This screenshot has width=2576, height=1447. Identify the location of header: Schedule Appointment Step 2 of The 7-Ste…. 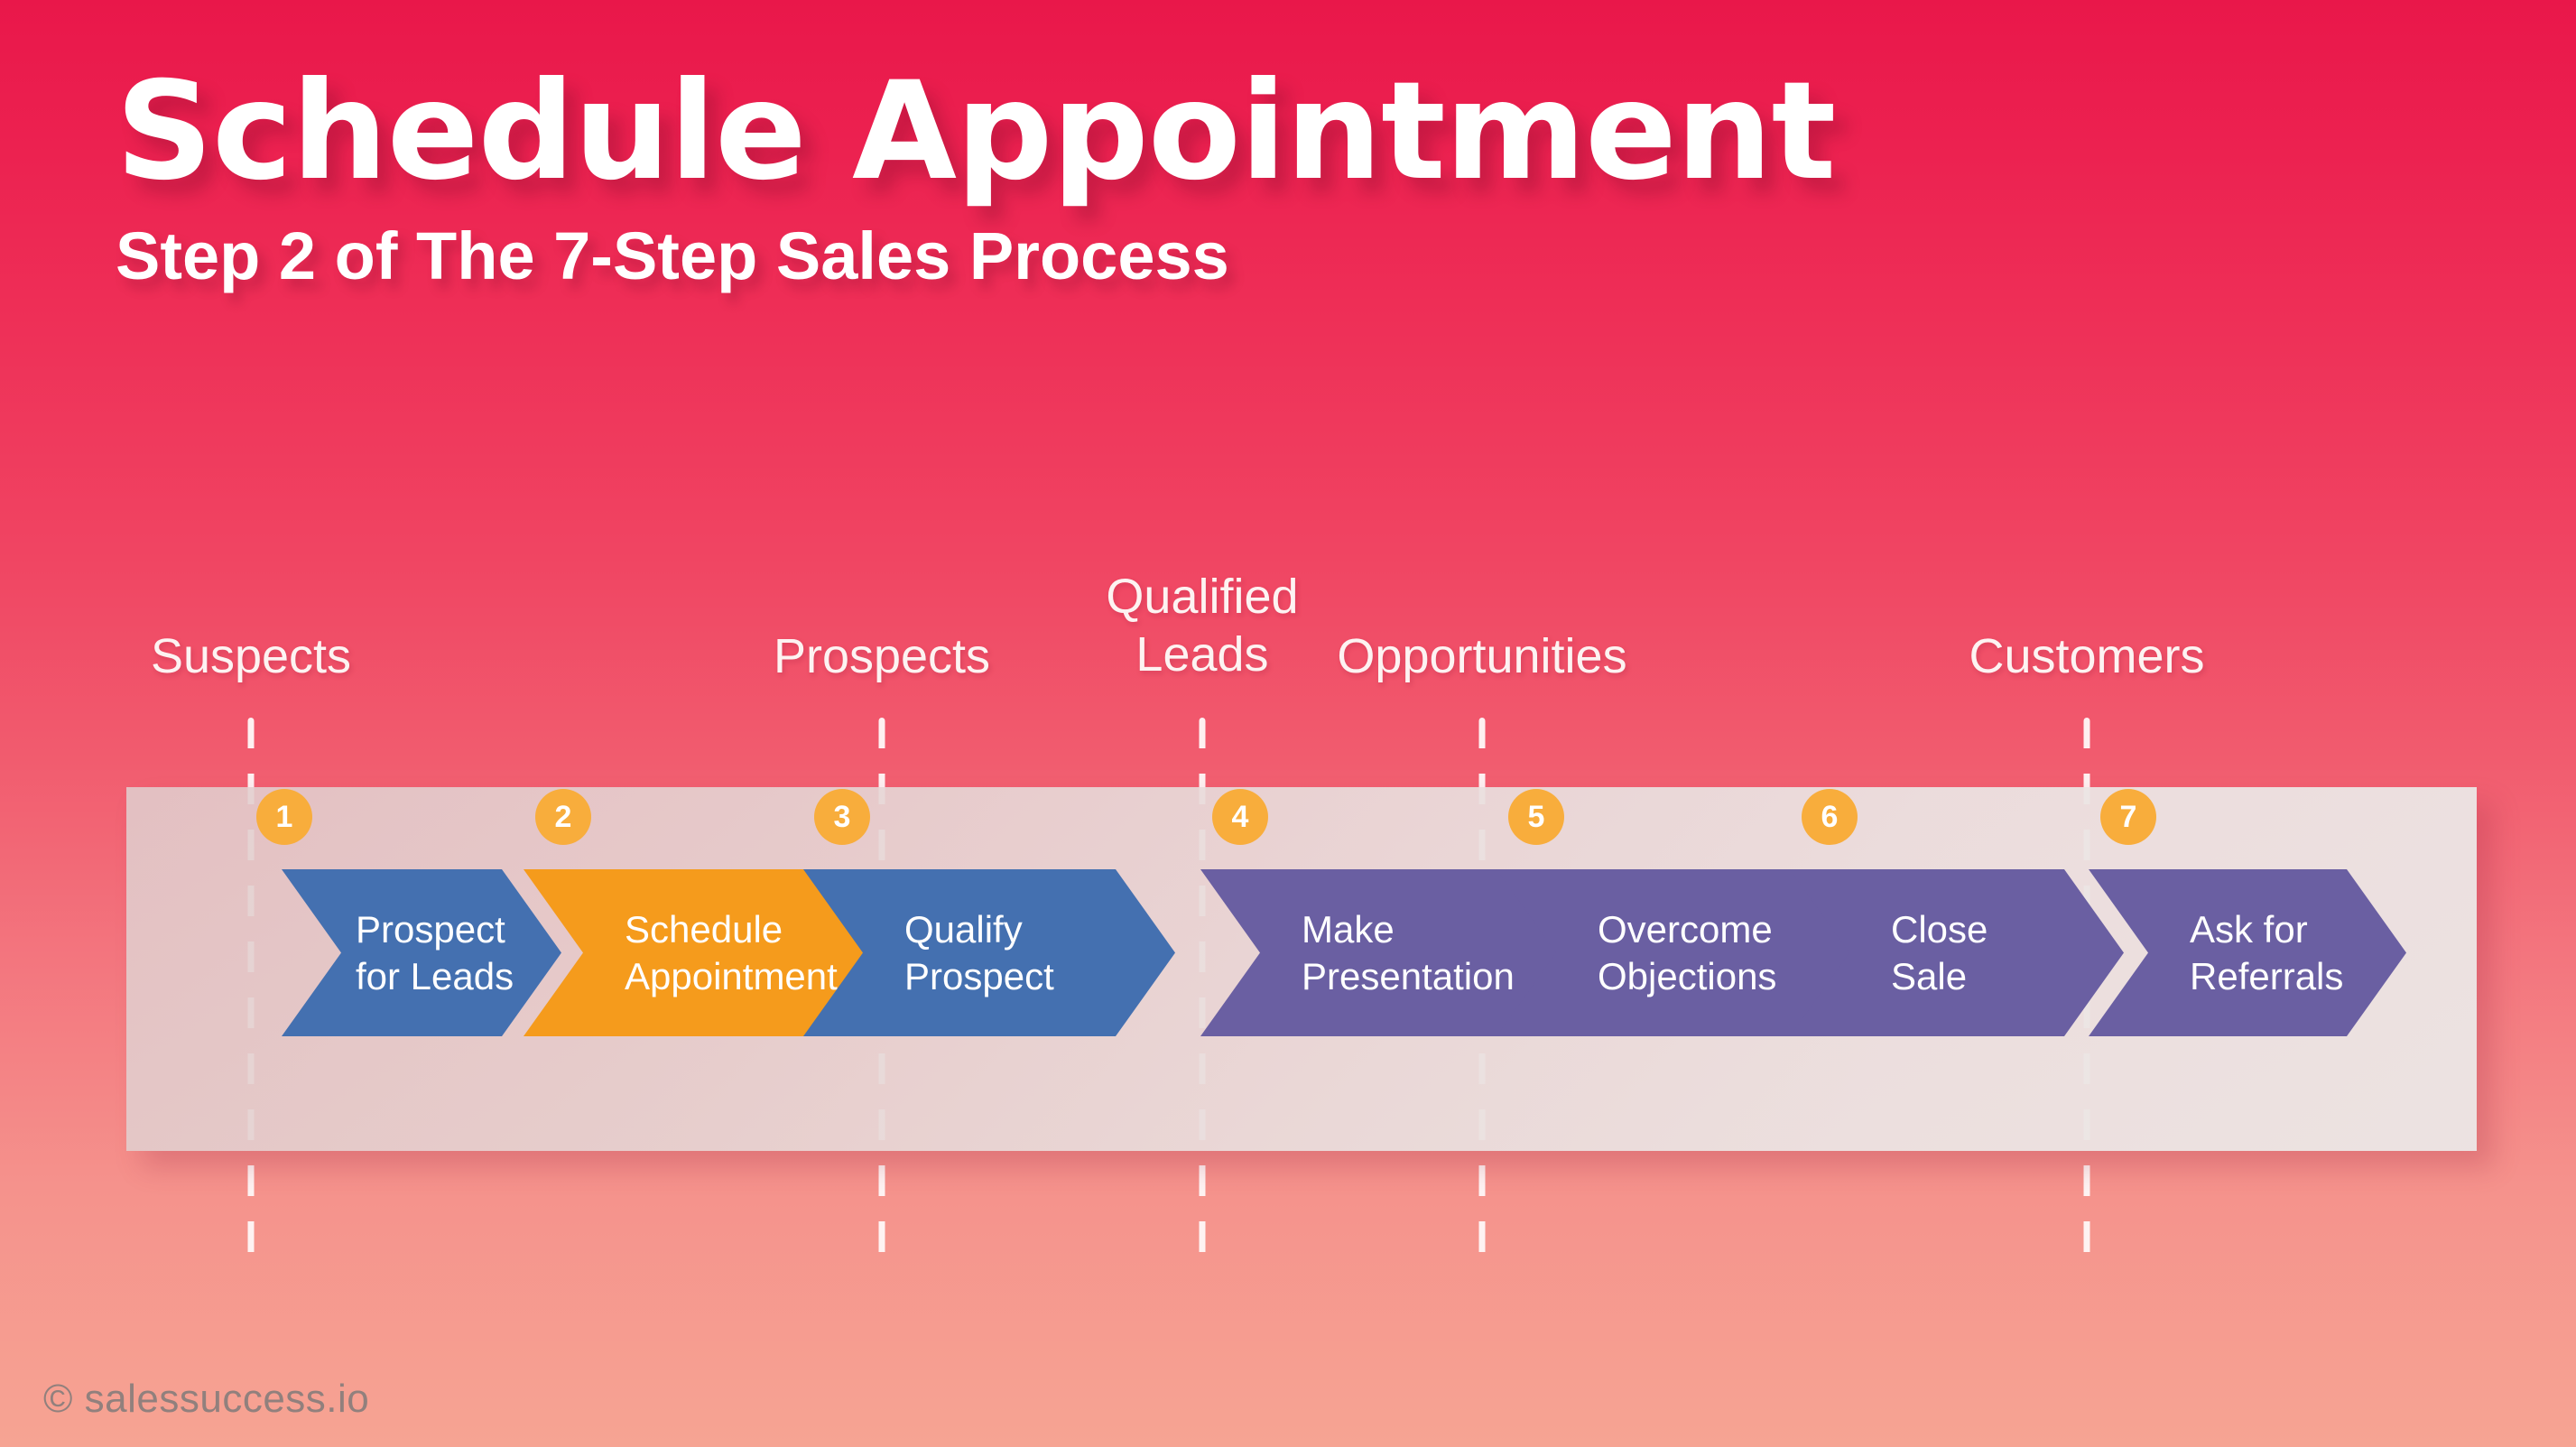
(1244, 178).